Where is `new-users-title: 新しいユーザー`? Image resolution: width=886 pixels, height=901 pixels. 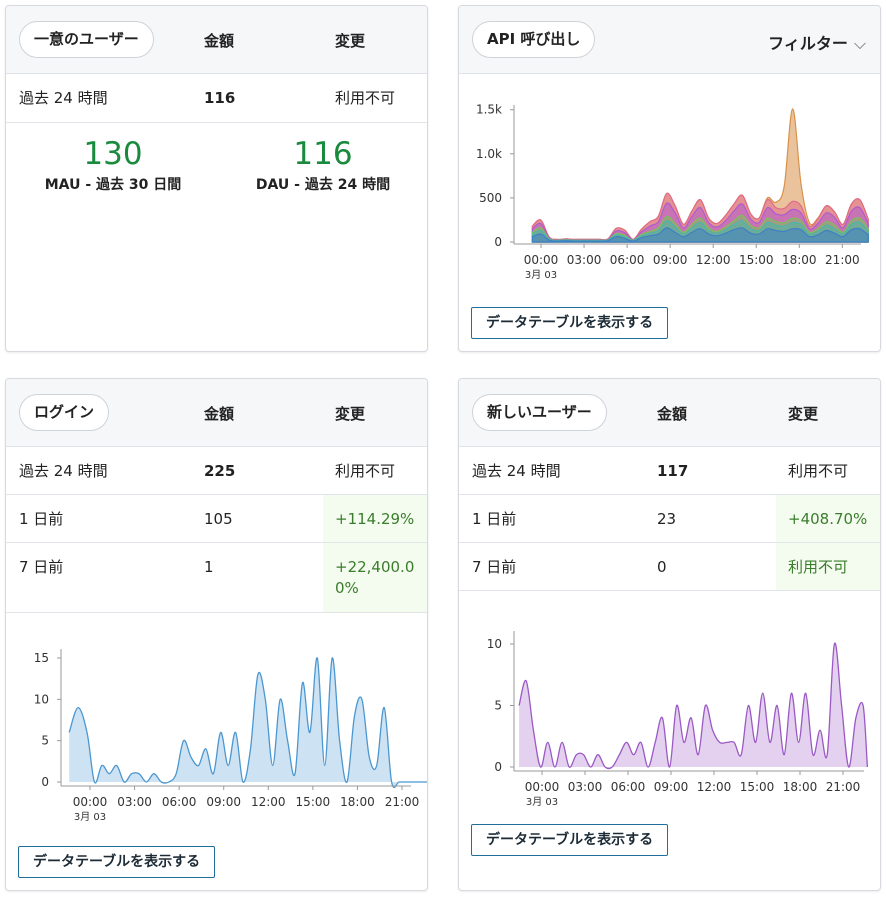 new-users-title: 新しいユーザー is located at coordinates (539, 412).